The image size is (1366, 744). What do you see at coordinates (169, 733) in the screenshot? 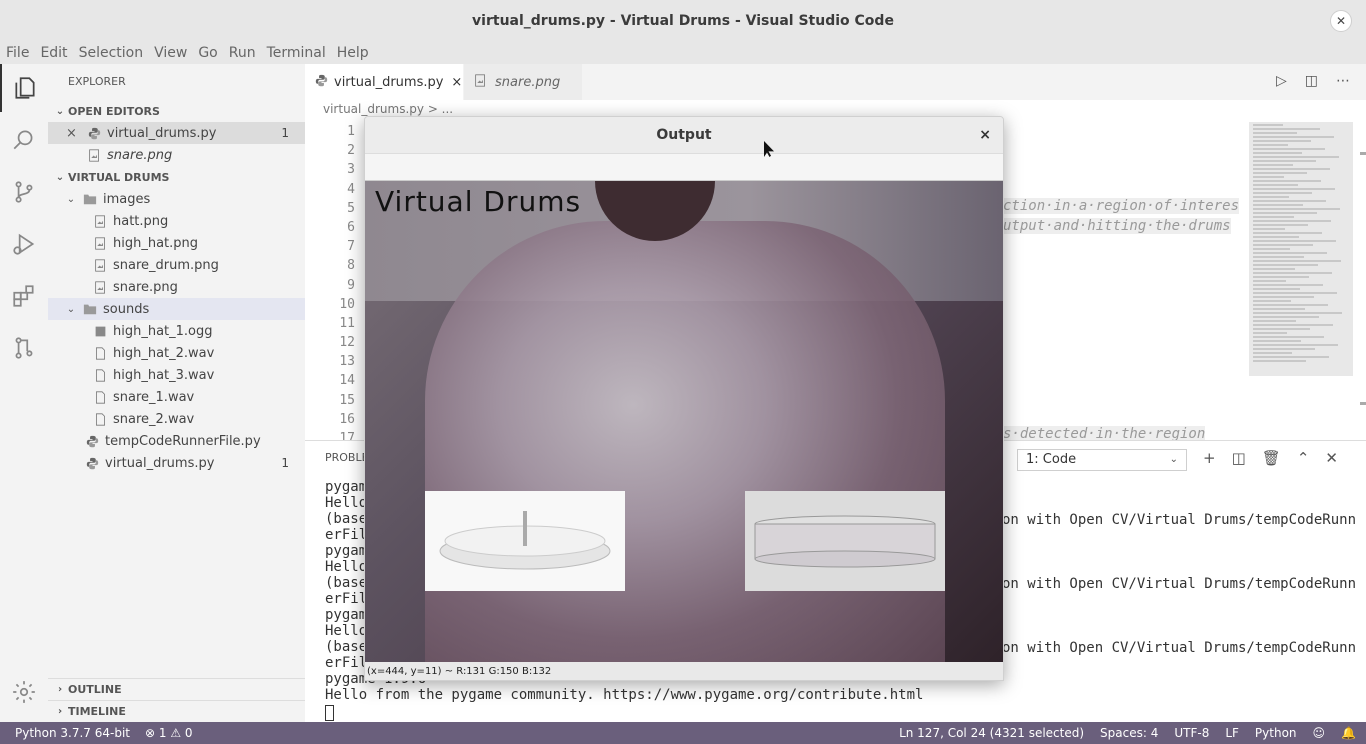
I see `problems-status: ⊗ 1 ⚠ 0` at bounding box center [169, 733].